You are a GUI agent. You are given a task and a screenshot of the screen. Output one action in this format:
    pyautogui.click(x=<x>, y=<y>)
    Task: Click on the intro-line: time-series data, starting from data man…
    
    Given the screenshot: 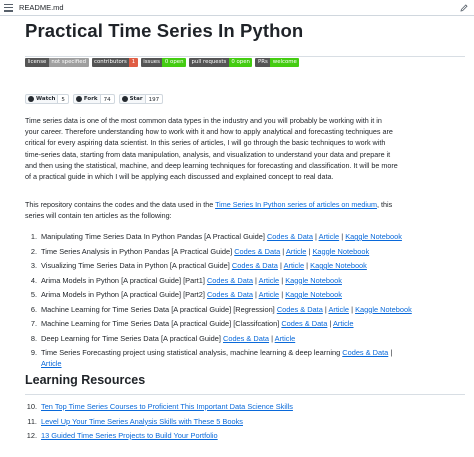 What is the action you would take?
    pyautogui.click(x=208, y=154)
    